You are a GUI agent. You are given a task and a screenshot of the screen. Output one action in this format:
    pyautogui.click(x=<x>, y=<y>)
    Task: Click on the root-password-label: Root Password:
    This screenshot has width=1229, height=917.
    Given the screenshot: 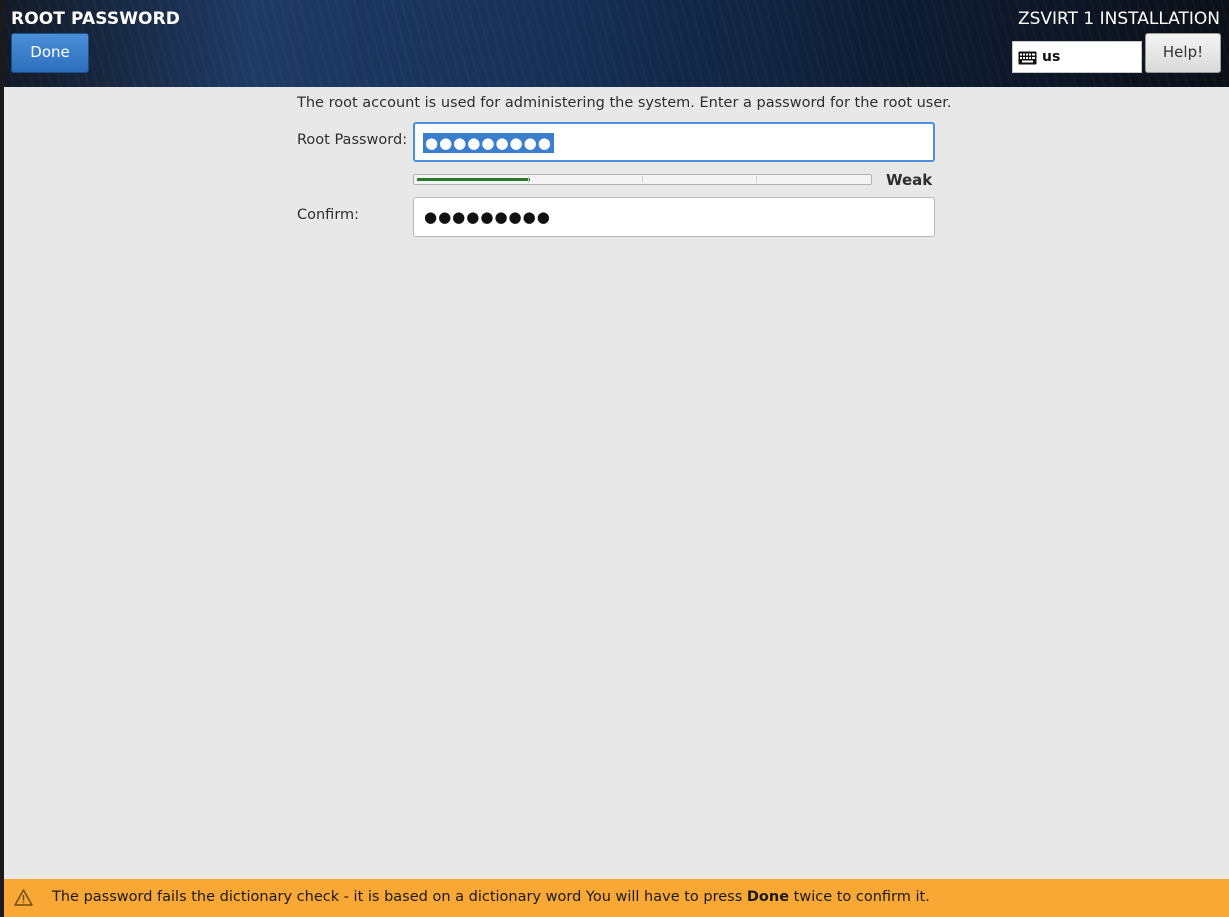 What is the action you would take?
    pyautogui.click(x=352, y=140)
    